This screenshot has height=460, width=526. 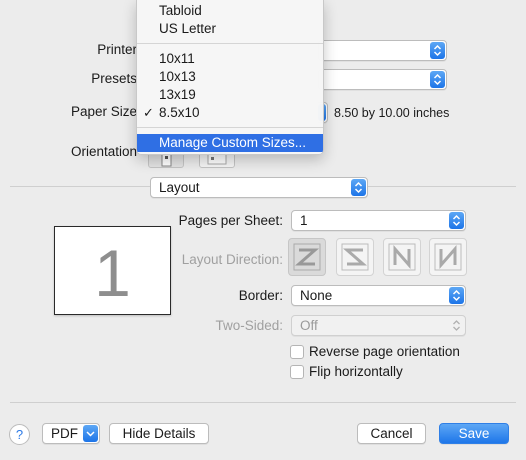 What do you see at coordinates (19, 434) in the screenshot?
I see `help-button: ?` at bounding box center [19, 434].